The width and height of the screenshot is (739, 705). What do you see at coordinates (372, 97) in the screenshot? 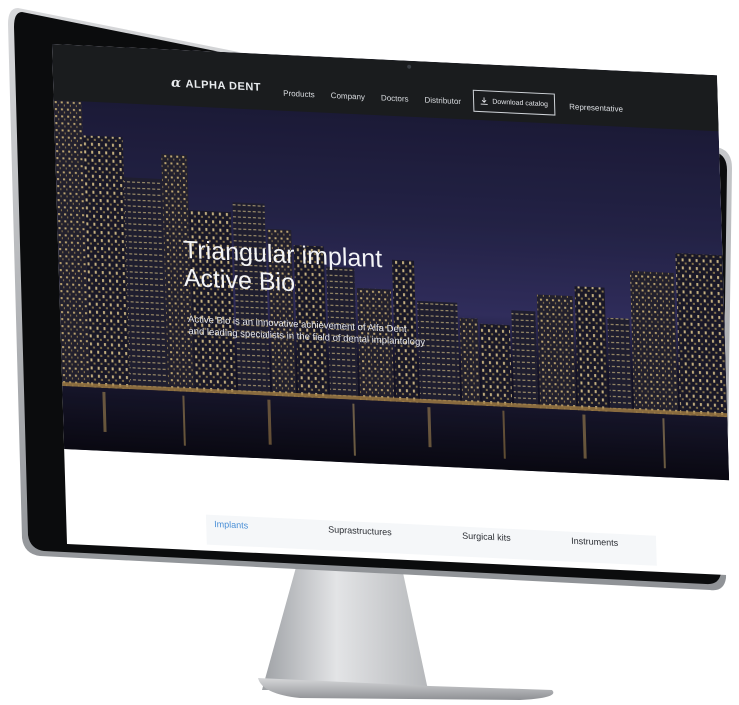
I see `main-nav: Products Company Doctors Distributor` at bounding box center [372, 97].